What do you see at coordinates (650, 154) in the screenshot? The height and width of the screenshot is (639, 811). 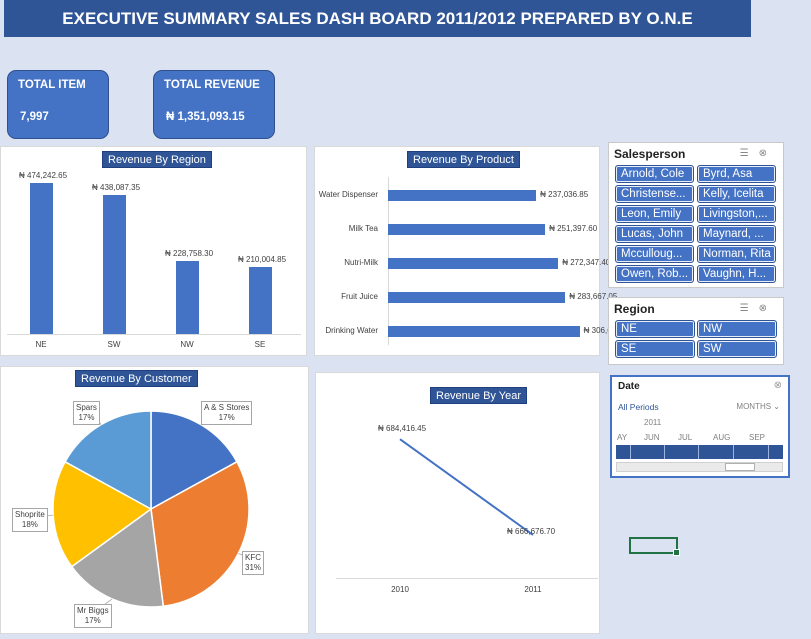 I see `salesperson-slicer-title: Salesperson` at bounding box center [650, 154].